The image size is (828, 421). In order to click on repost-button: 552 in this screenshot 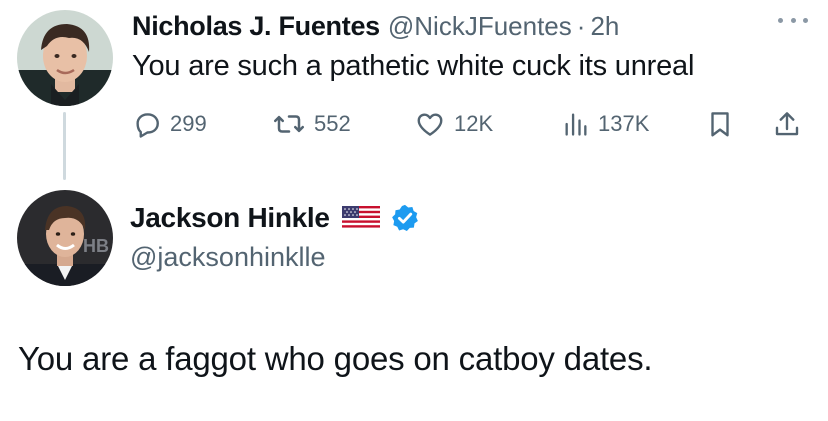, I will do `click(311, 124)`.